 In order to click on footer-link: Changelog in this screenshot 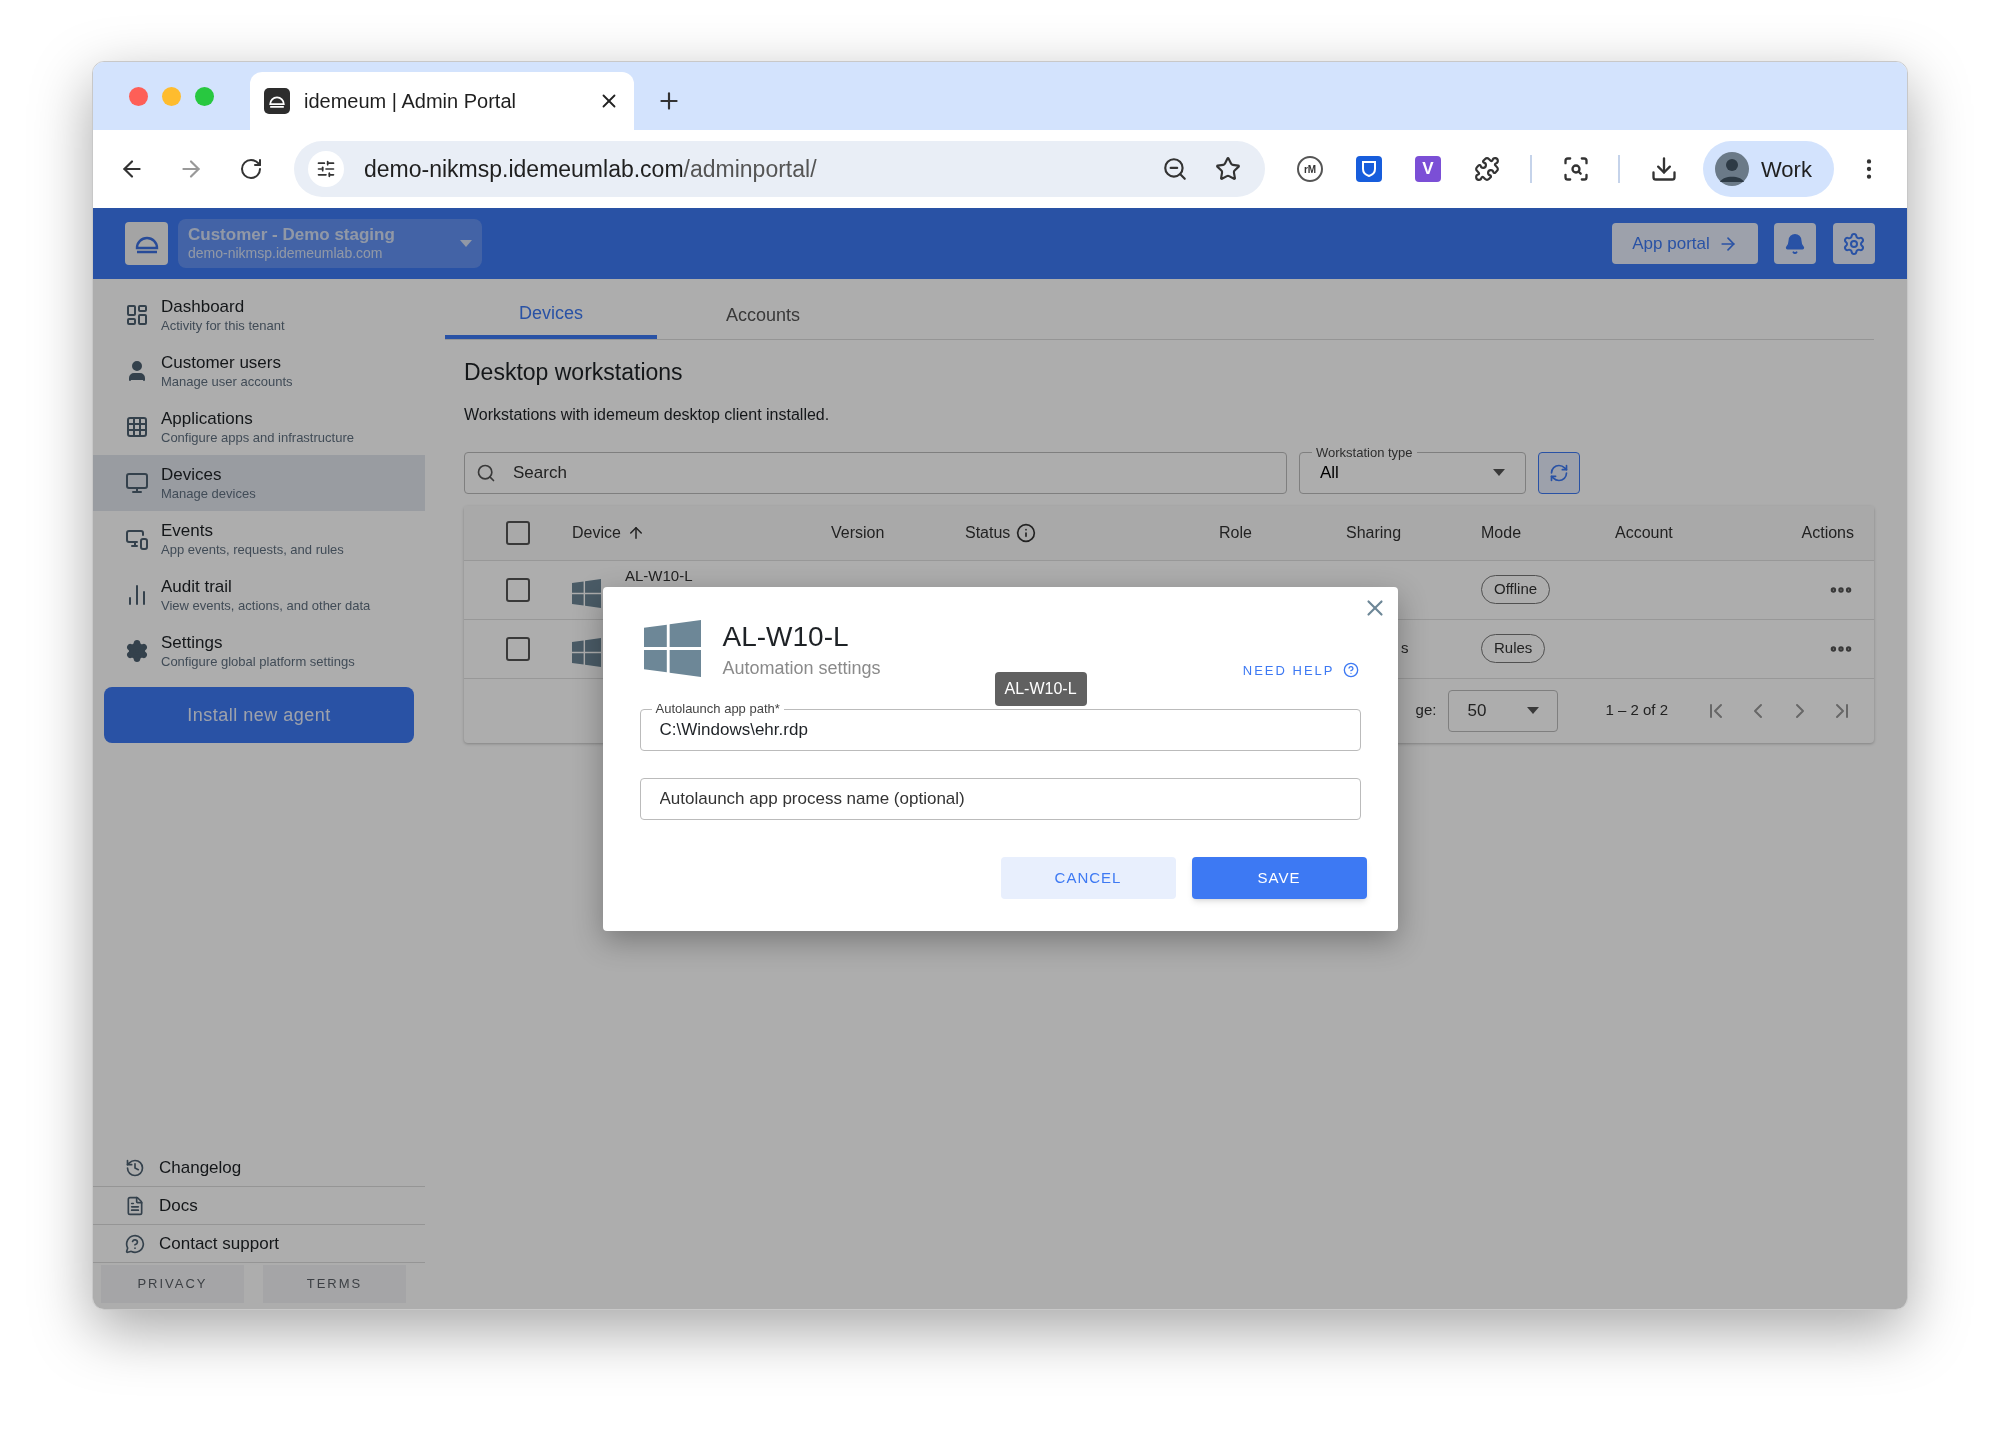, I will do `click(259, 1168)`.